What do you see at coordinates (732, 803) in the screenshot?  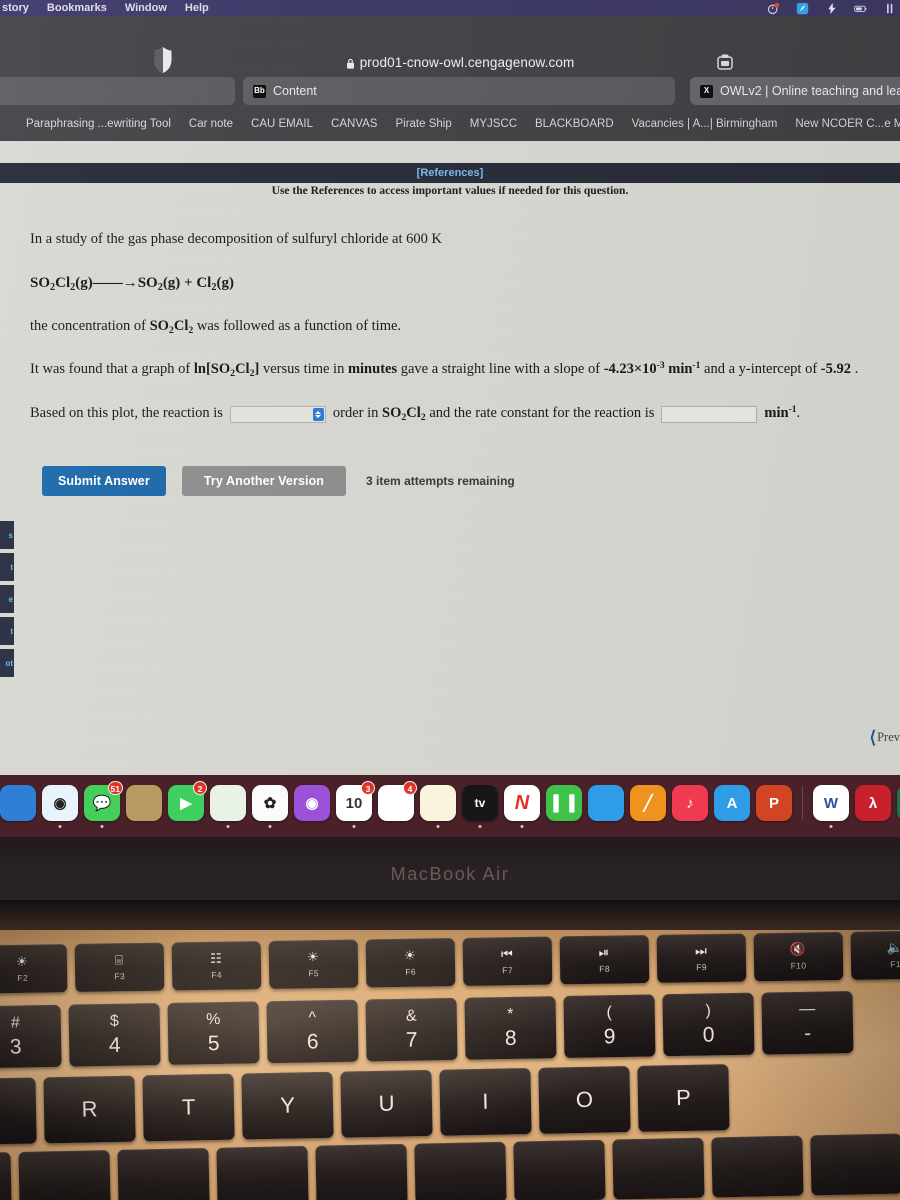 I see `app-store-icon: A` at bounding box center [732, 803].